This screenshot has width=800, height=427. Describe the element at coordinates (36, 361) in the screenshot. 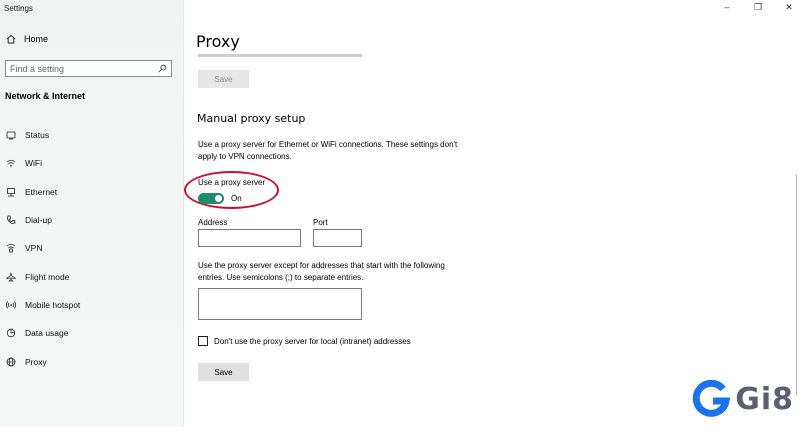

I see `sidebar-item-label: Proxy` at that location.